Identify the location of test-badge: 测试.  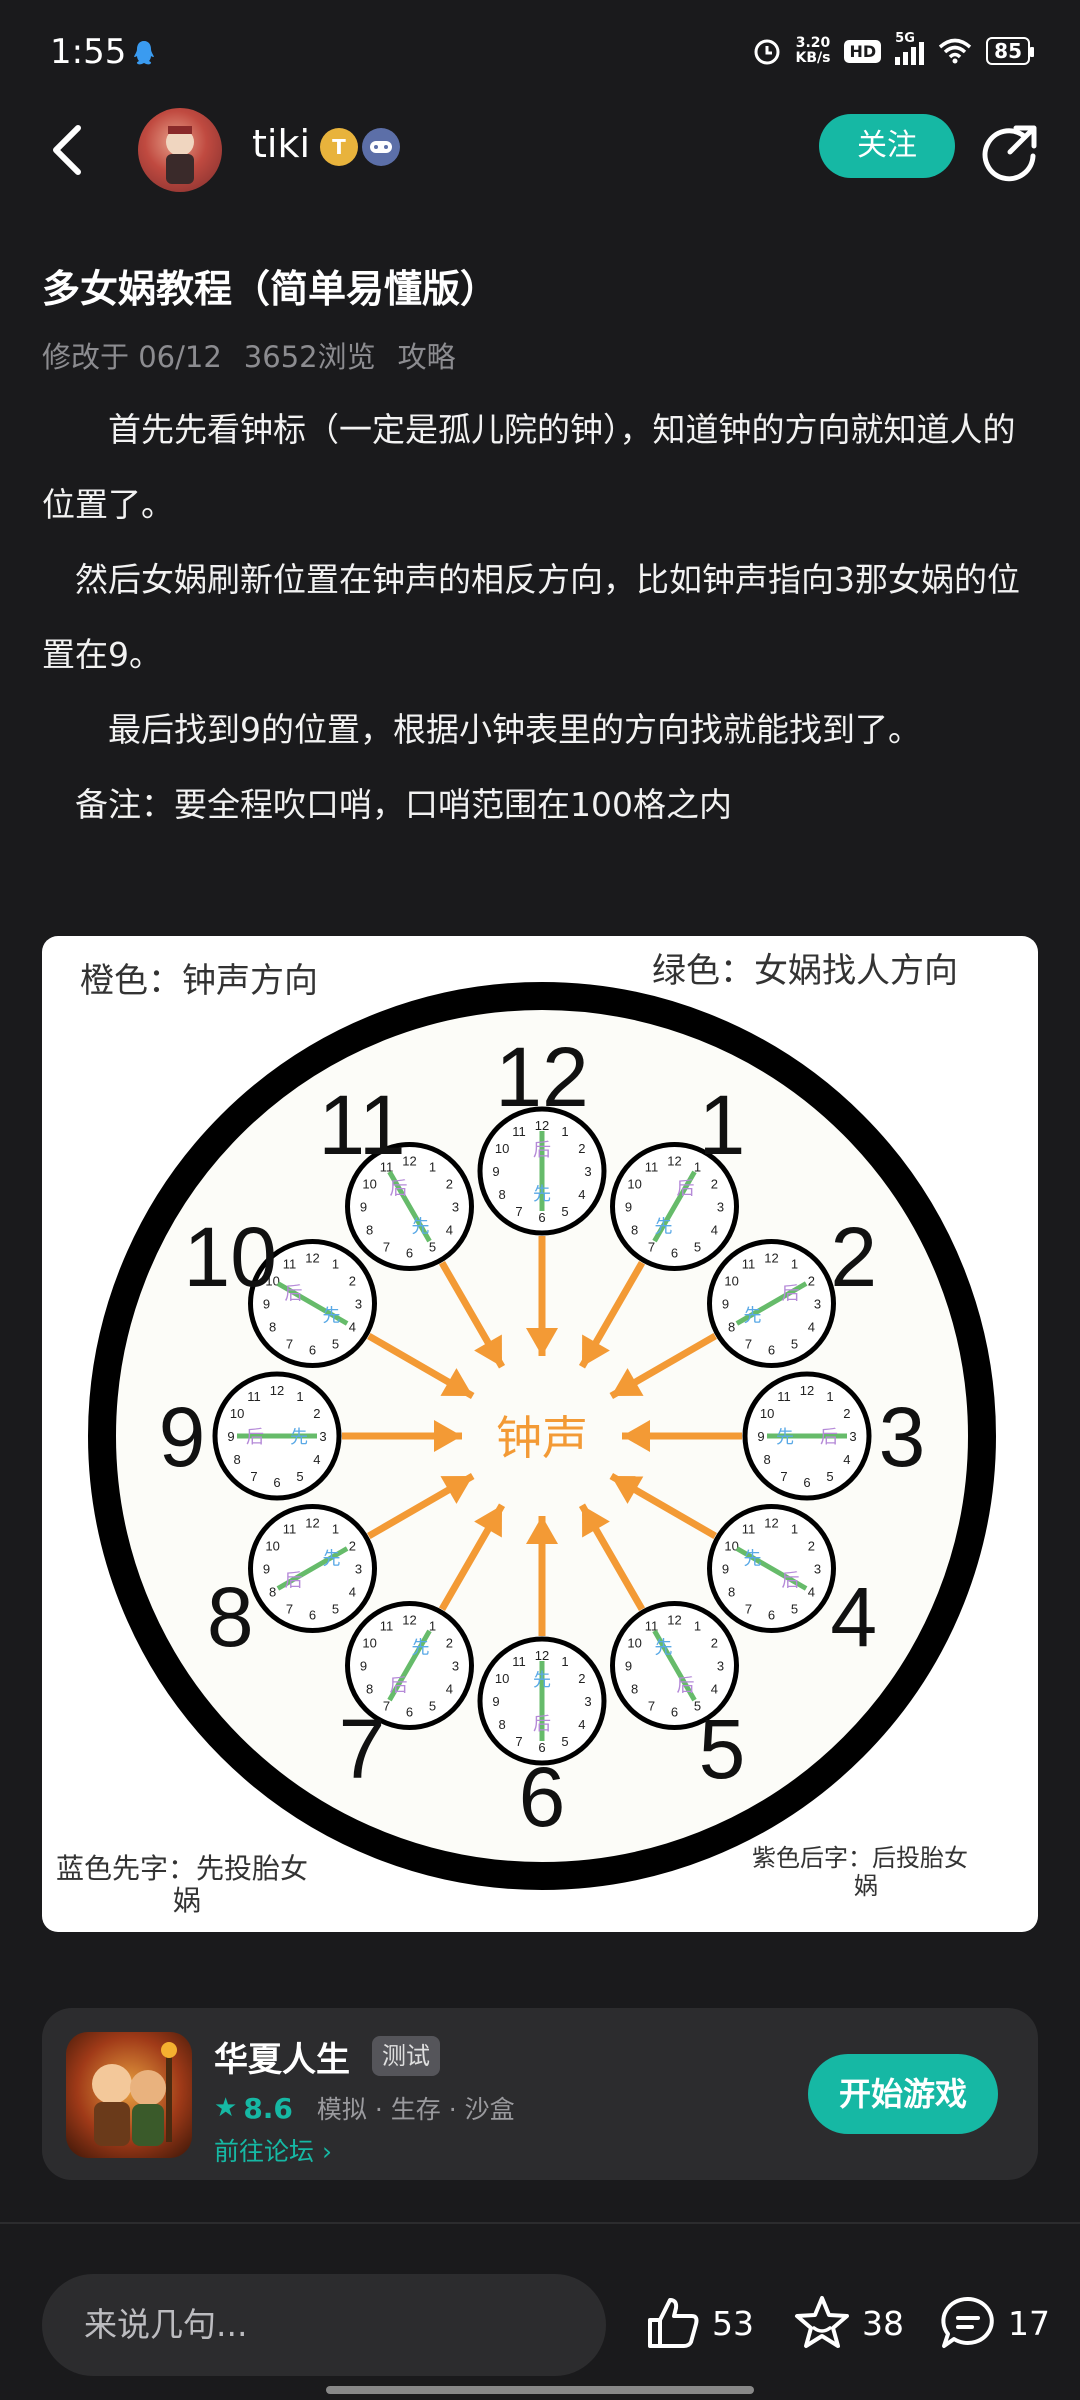
(406, 2056).